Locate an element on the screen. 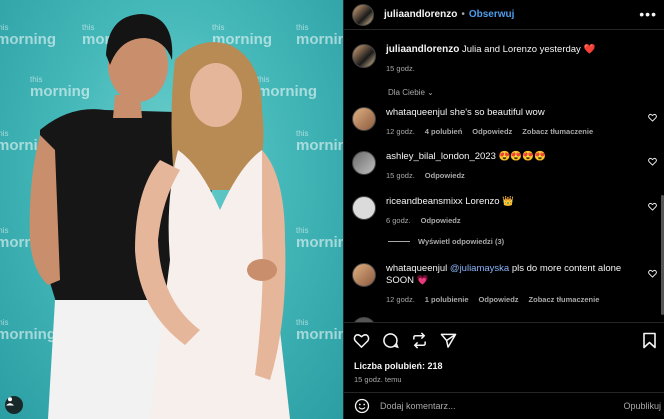 The image size is (664, 419). publish-button: Opublikuj is located at coordinates (642, 406).